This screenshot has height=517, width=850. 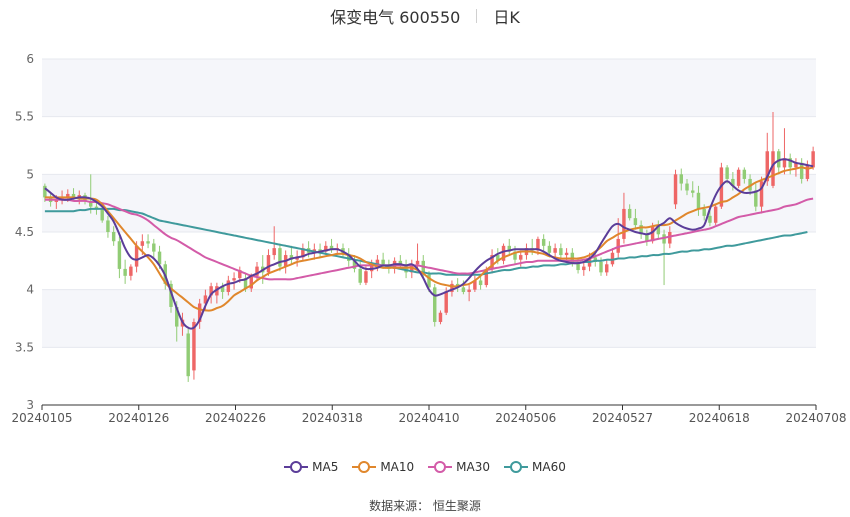 What do you see at coordinates (138, 418) in the screenshot?
I see `x-tick-label: 20240126` at bounding box center [138, 418].